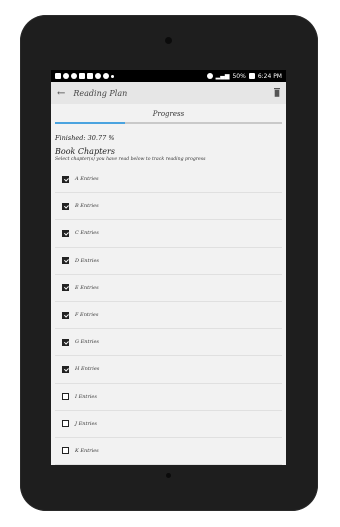 This screenshot has height=527, width=340. I want to click on chapter-row: F Entries, so click(168, 316).